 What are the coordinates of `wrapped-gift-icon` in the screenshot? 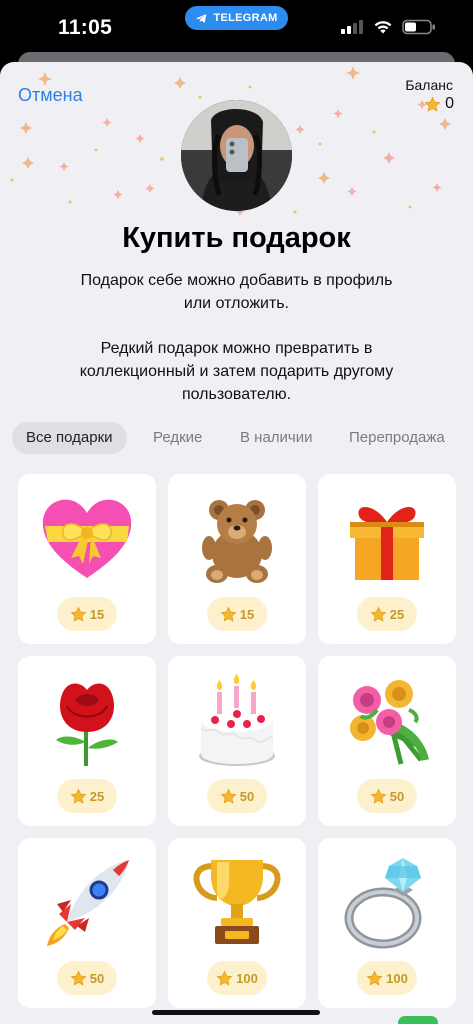 It's located at (387, 543).